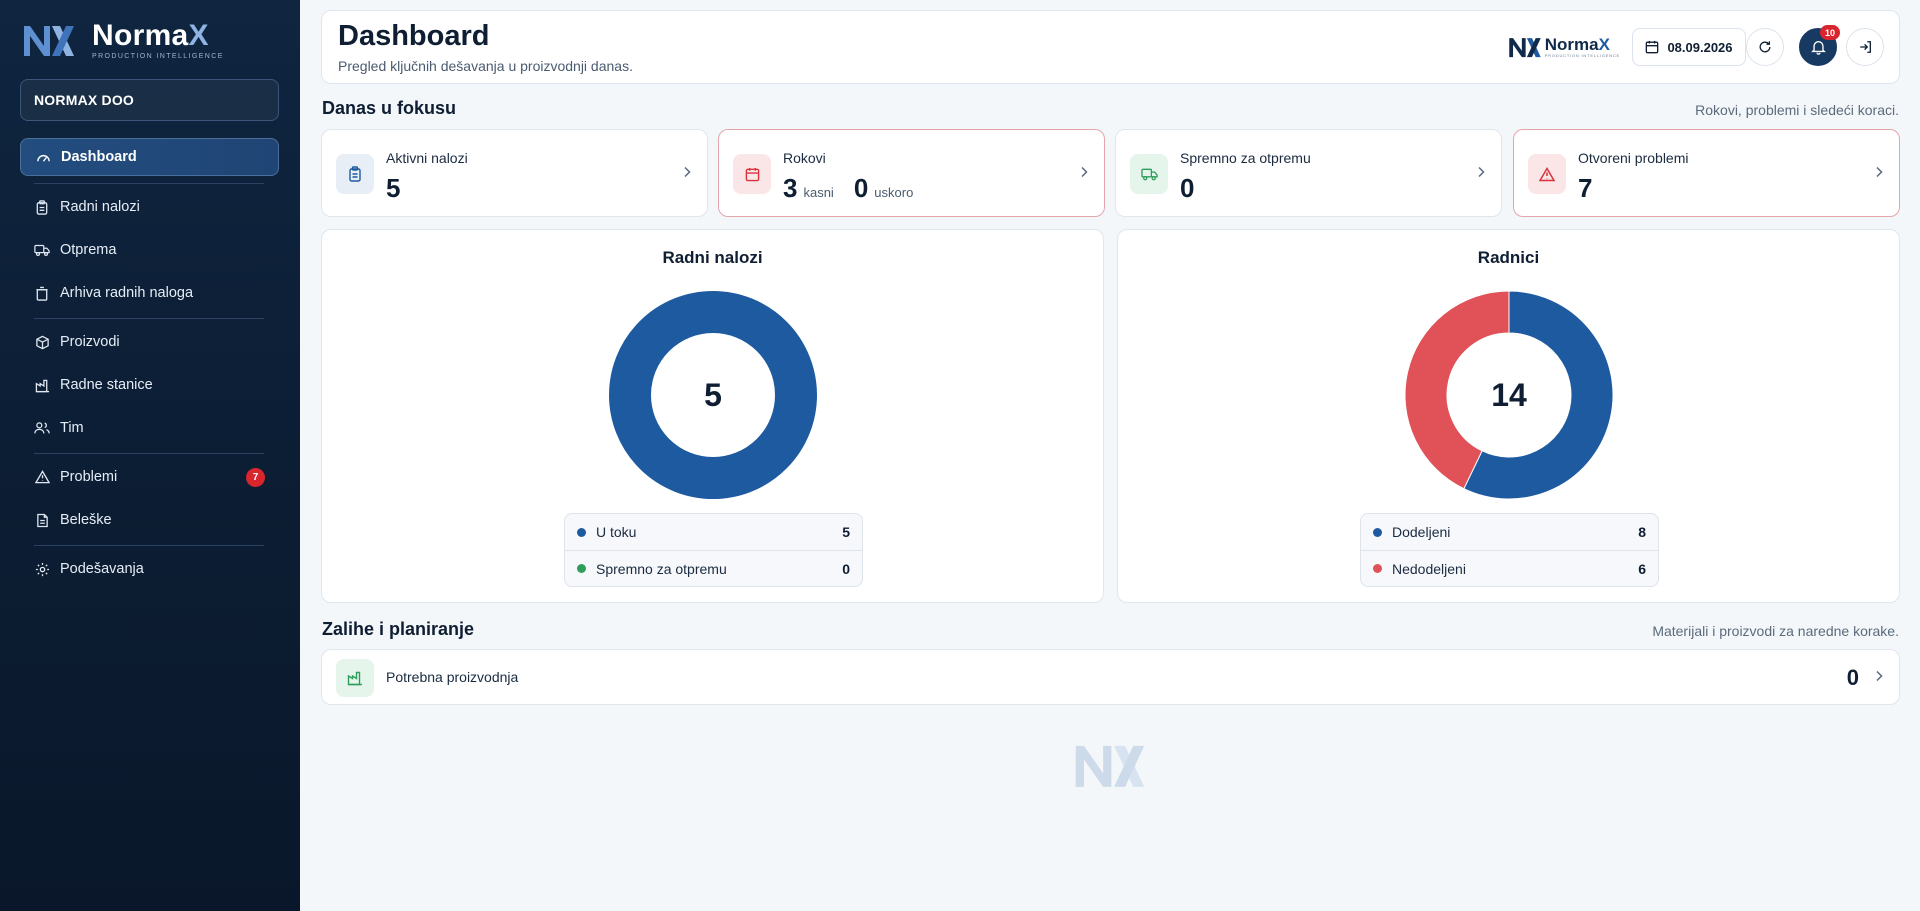 The height and width of the screenshot is (911, 1920). I want to click on dashboard-gauge-icon, so click(43, 157).